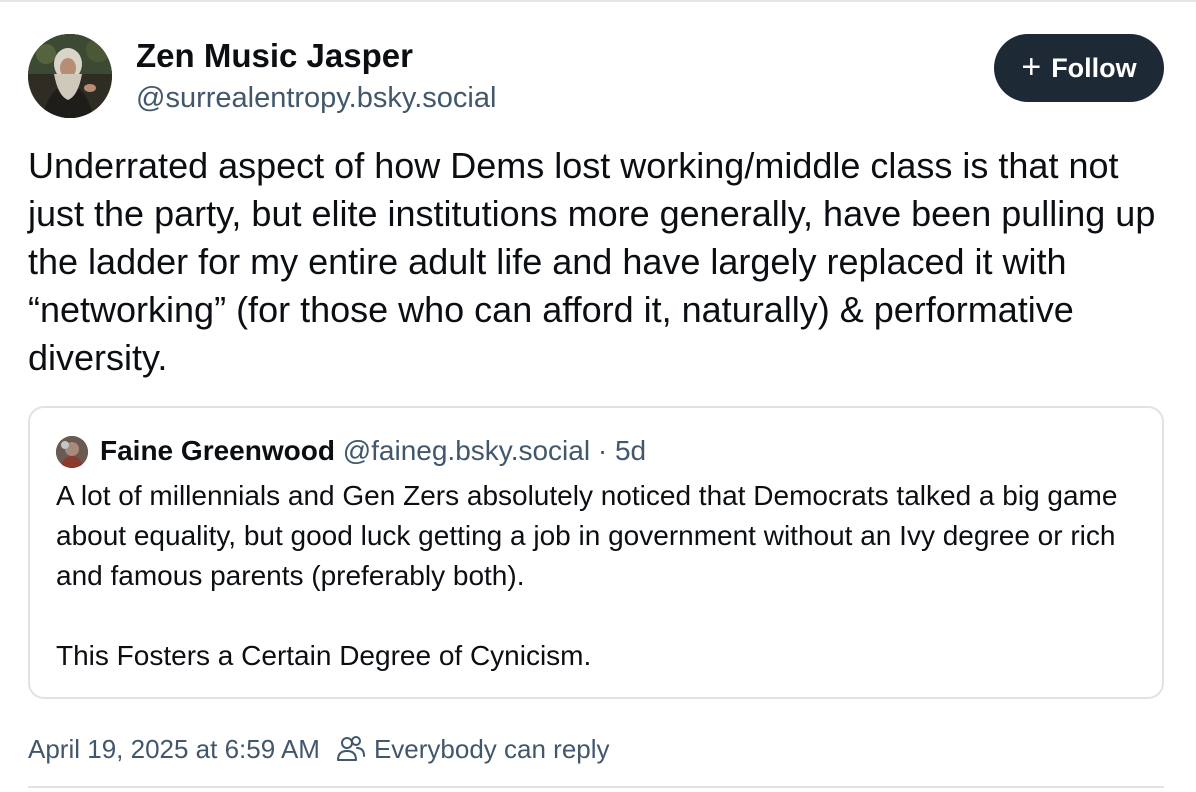 The image size is (1196, 792). Describe the element at coordinates (596, 787) in the screenshot. I see `bottom-divider` at that location.